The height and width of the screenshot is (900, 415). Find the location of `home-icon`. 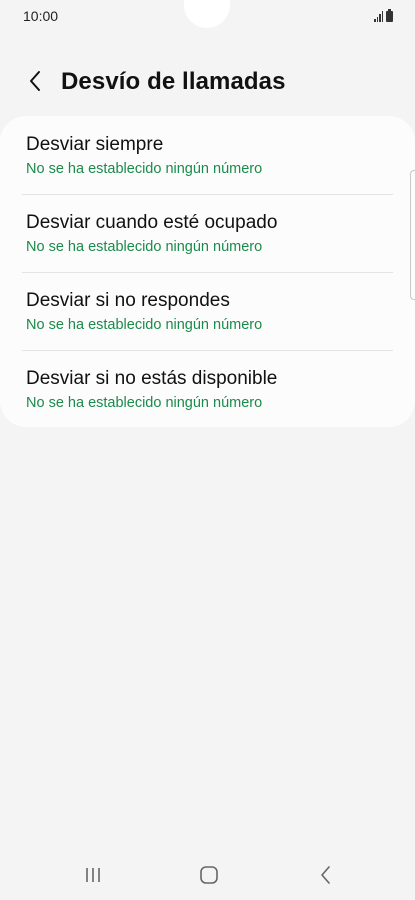

home-icon is located at coordinates (209, 875).